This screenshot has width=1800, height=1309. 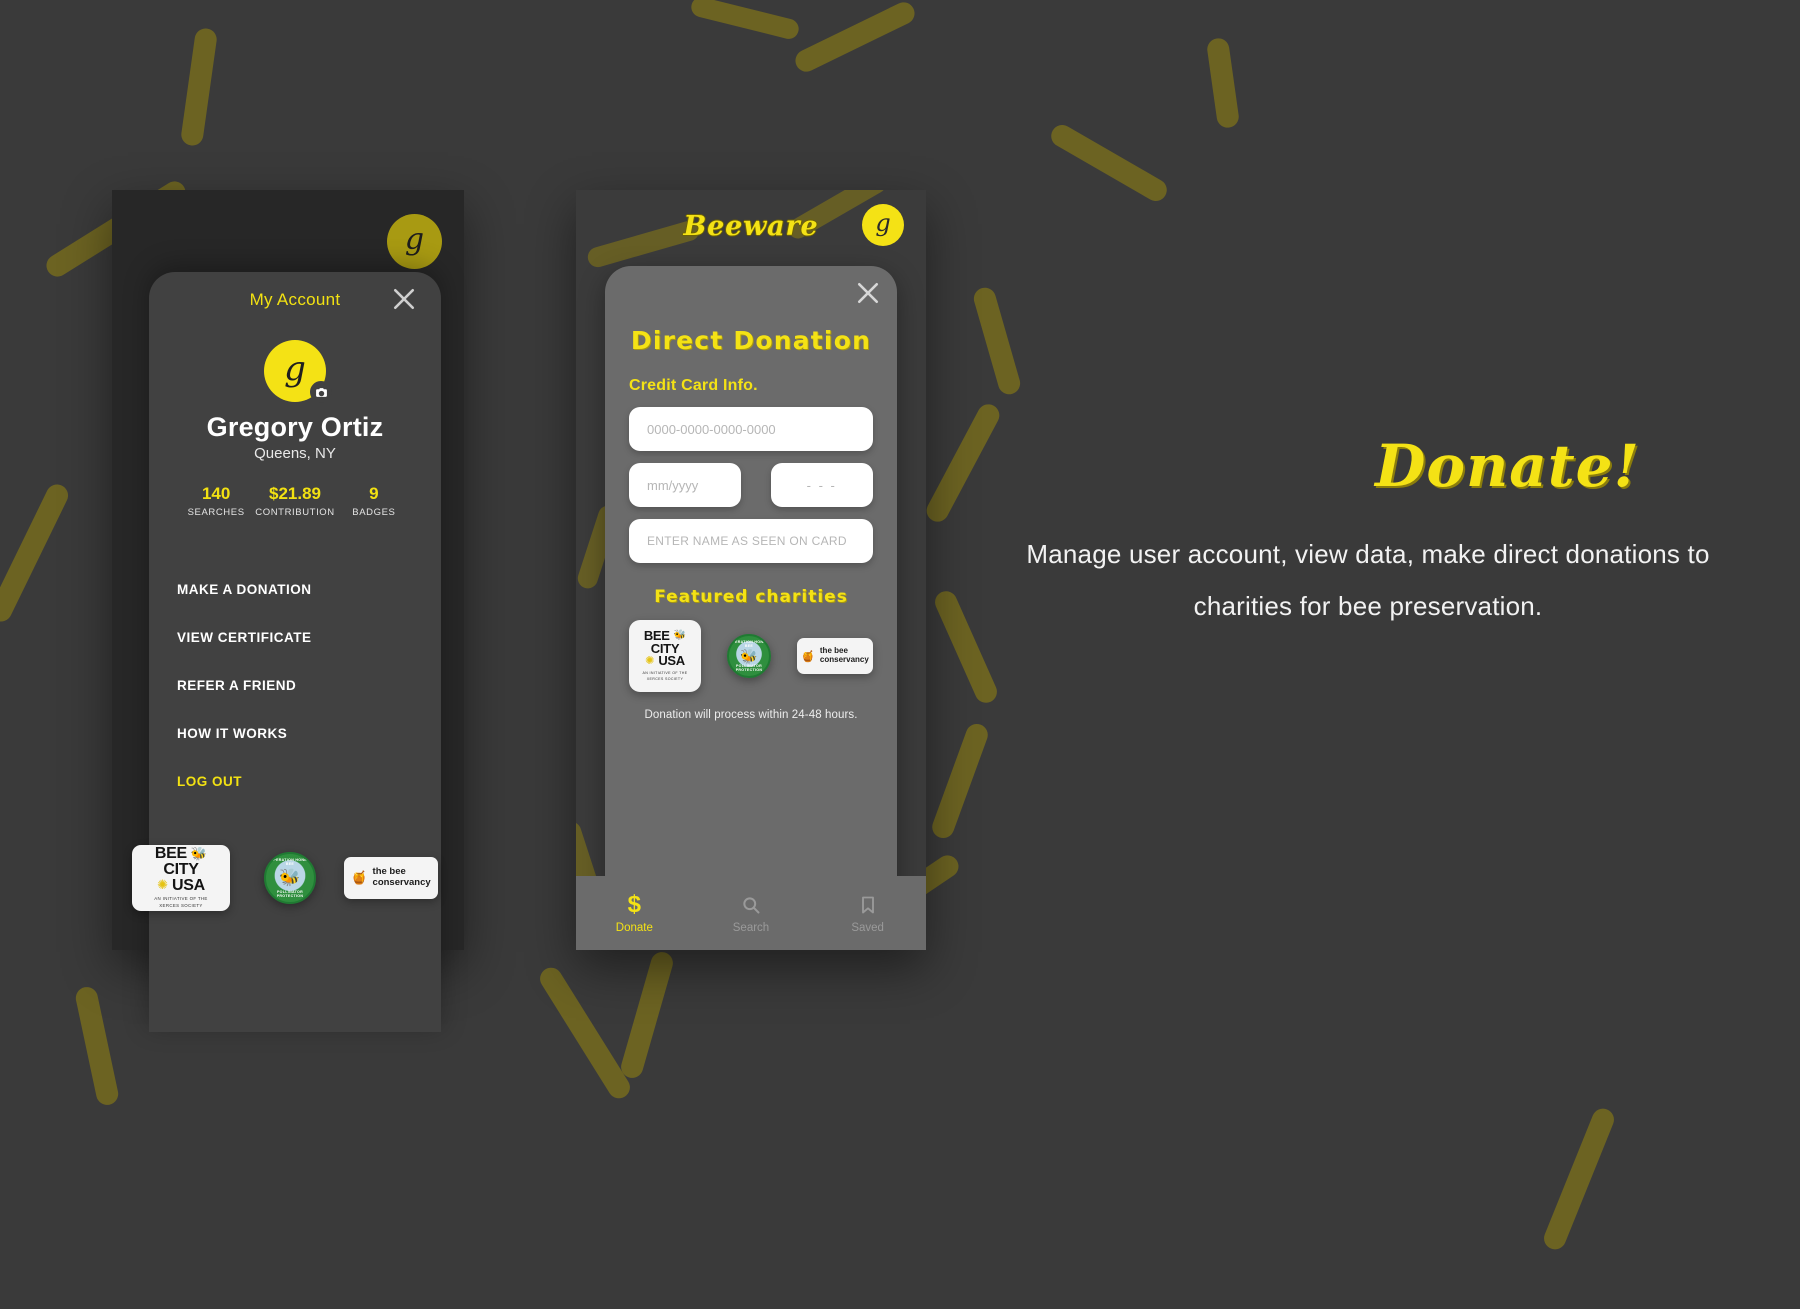 I want to click on menu-item-refer-a-friend: REFER A FRIEND, so click(x=295, y=686).